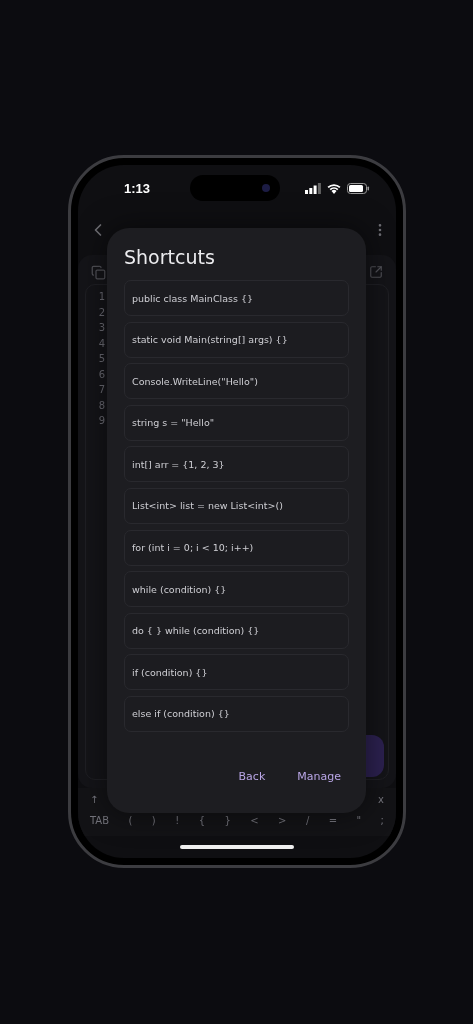 Image resolution: width=473 pixels, height=1024 pixels. I want to click on manage-button: Manage, so click(319, 776).